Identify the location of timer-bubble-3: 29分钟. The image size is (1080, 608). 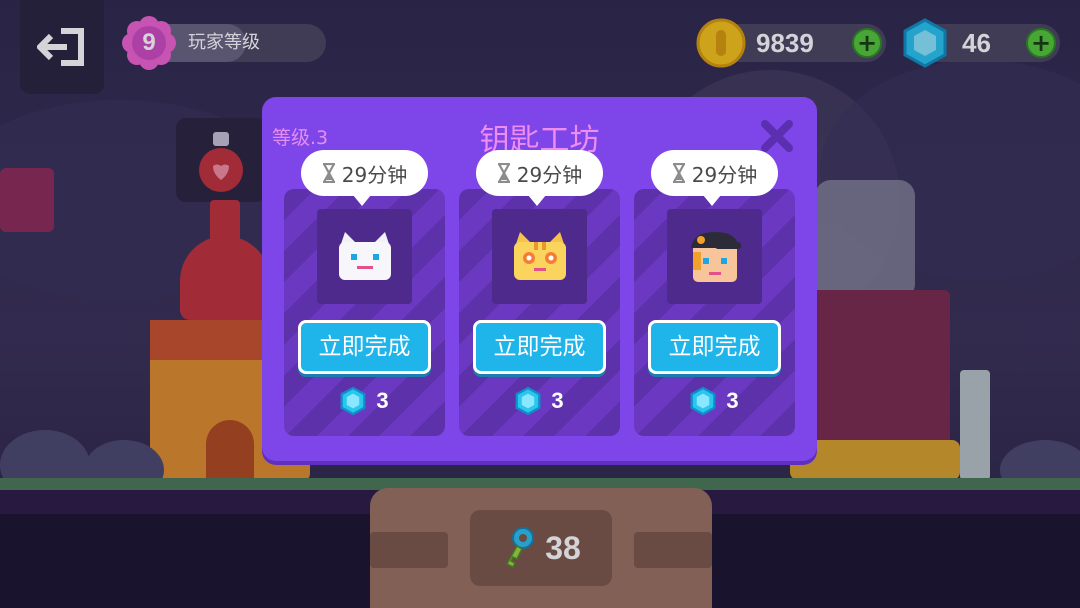
(714, 178).